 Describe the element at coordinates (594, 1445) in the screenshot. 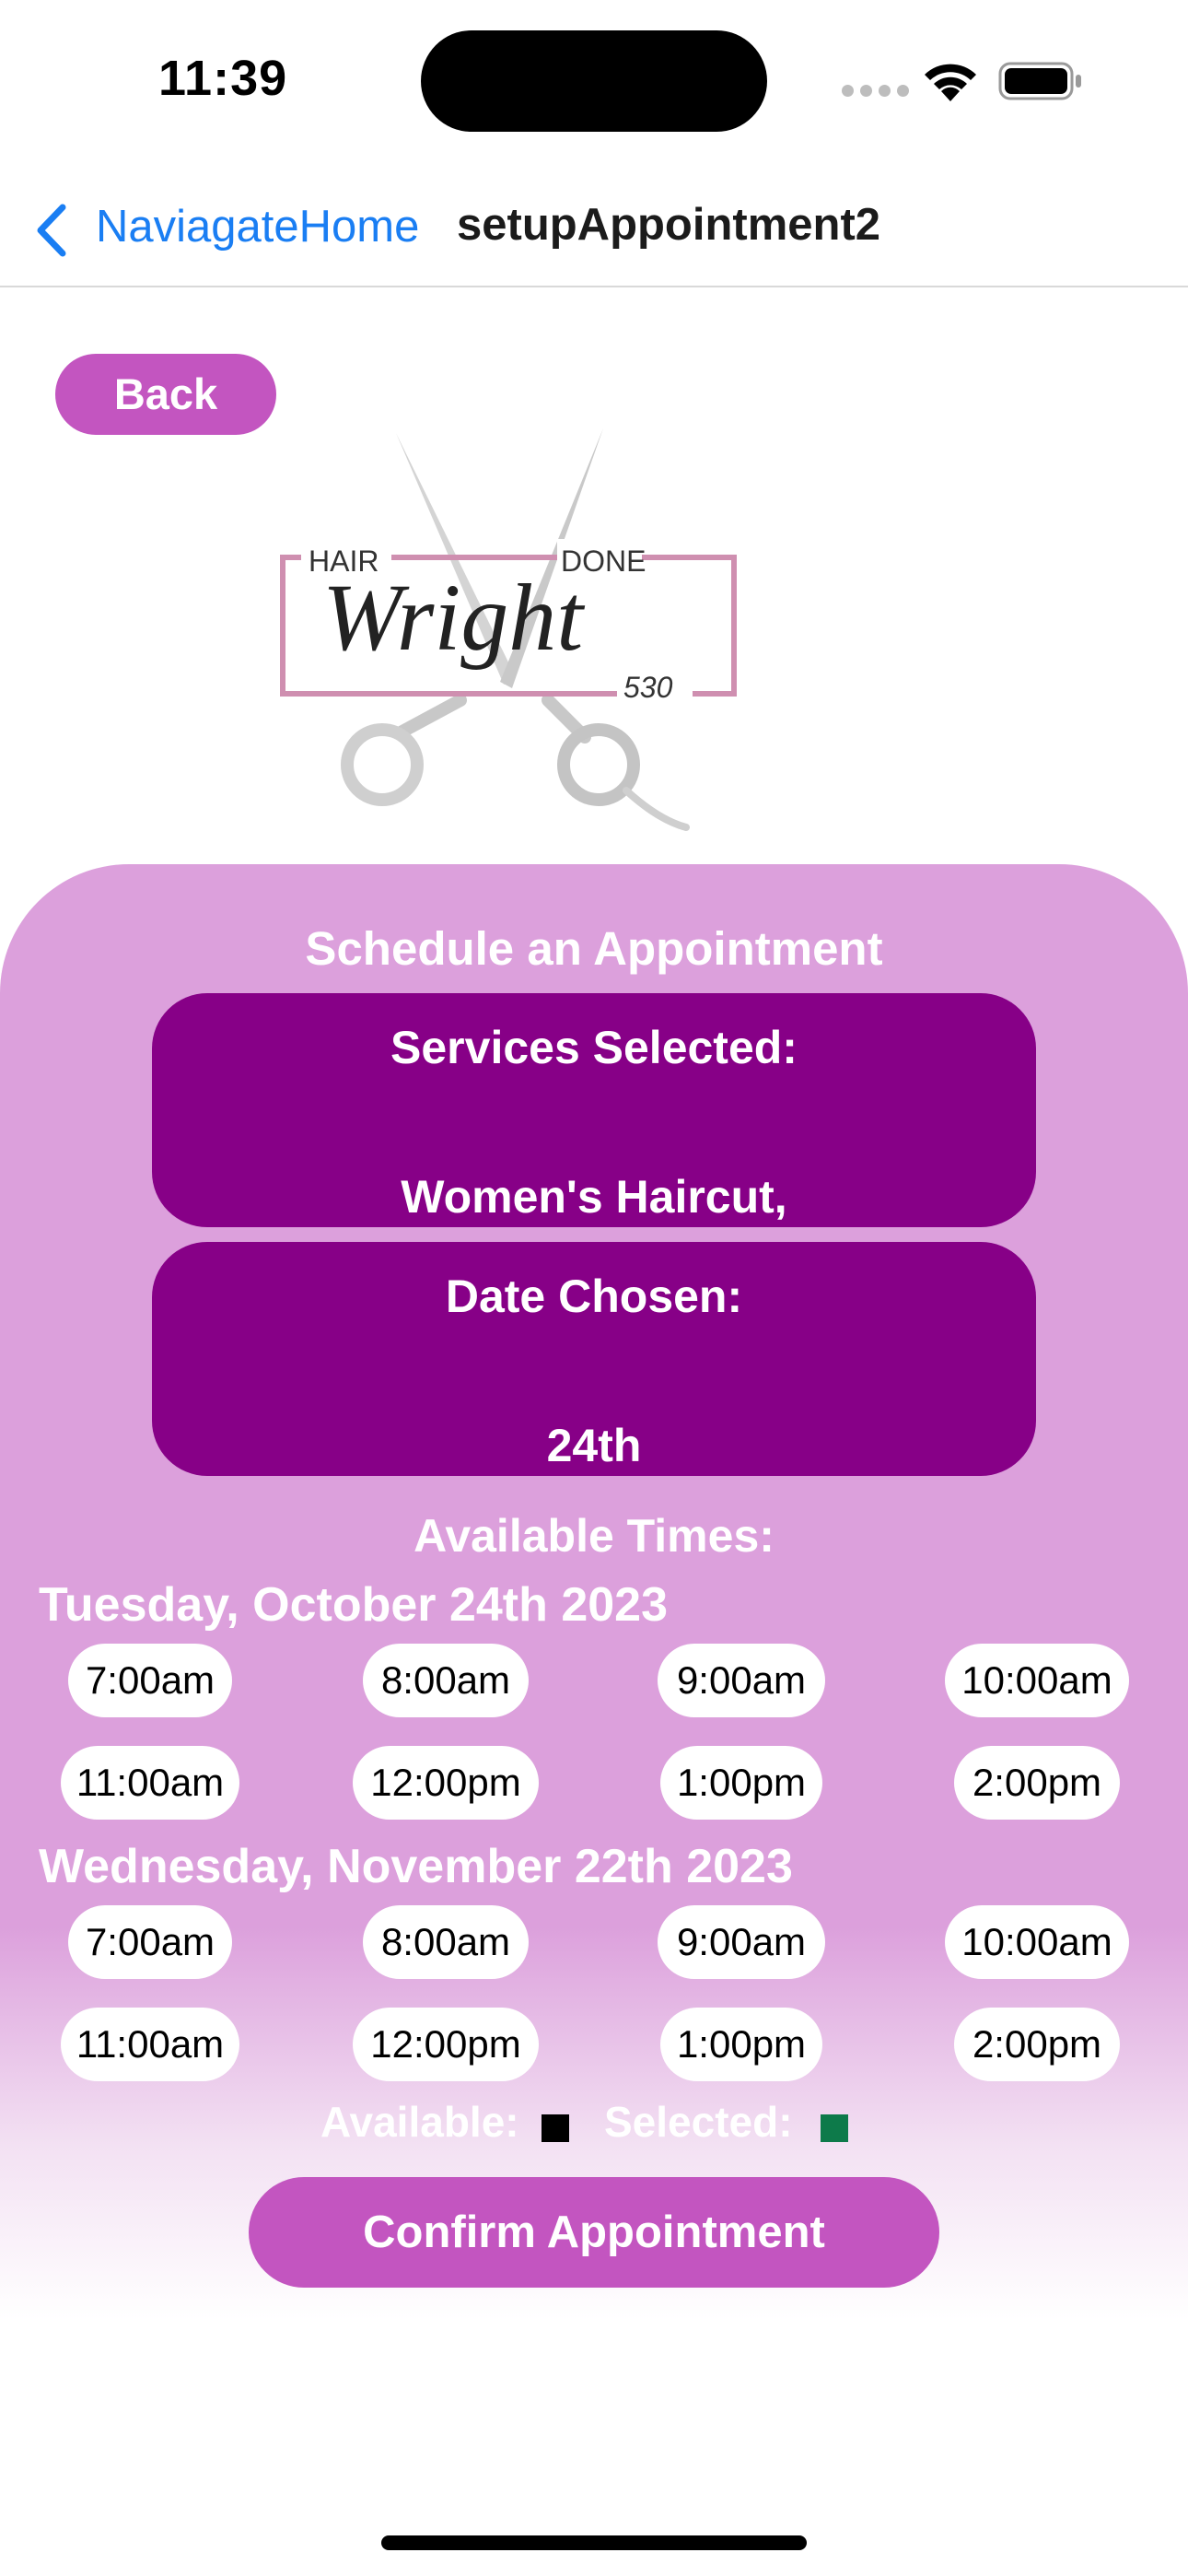

I see `date-value: 24th` at that location.